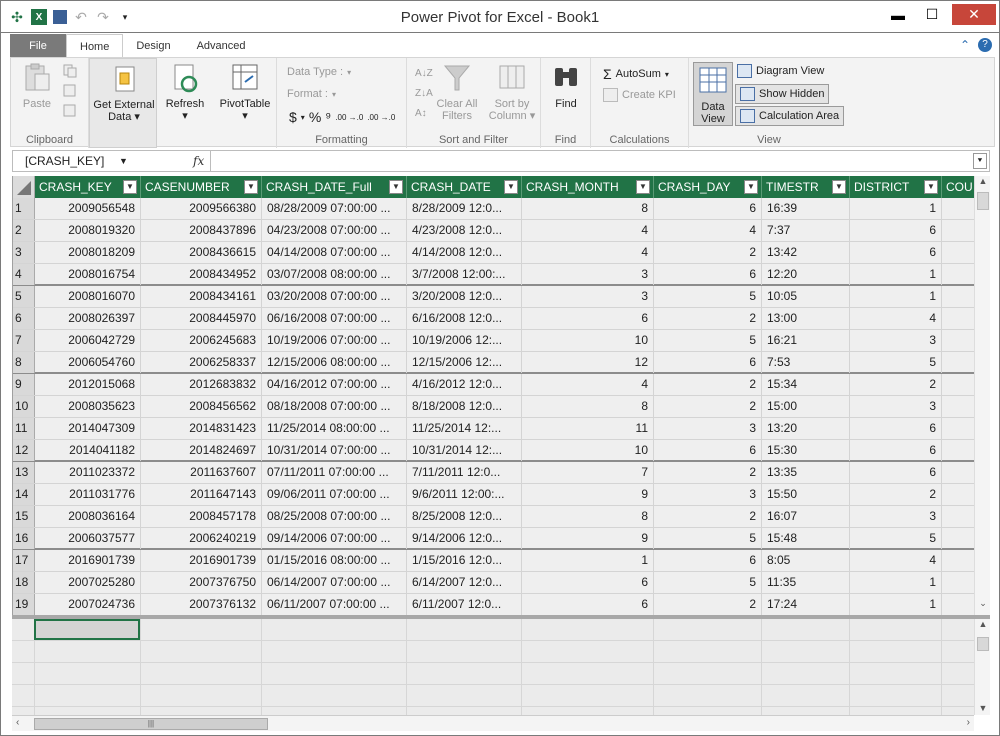 This screenshot has width=1000, height=736. Describe the element at coordinates (982, 667) in the screenshot. I see `calc-vertical-scrollbar: ▲ ▼` at that location.